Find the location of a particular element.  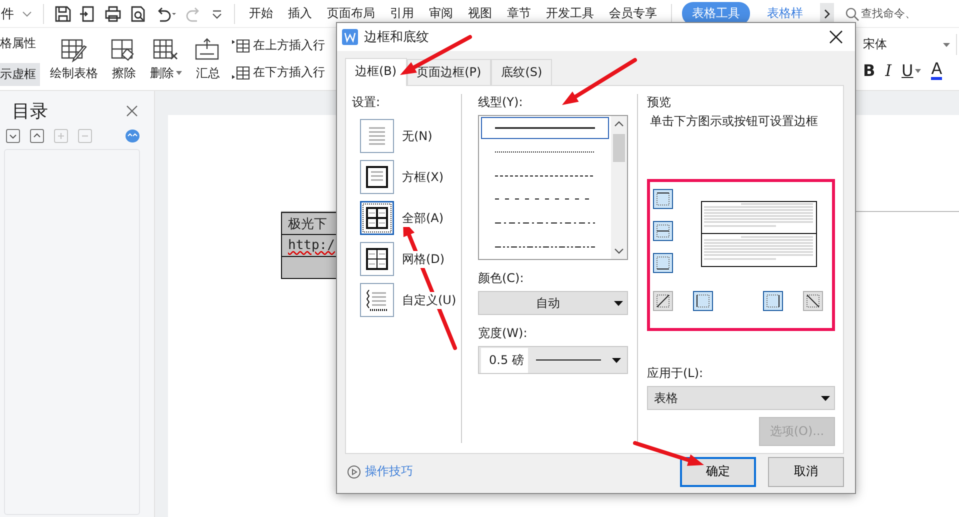

custom-border-icon is located at coordinates (377, 300).